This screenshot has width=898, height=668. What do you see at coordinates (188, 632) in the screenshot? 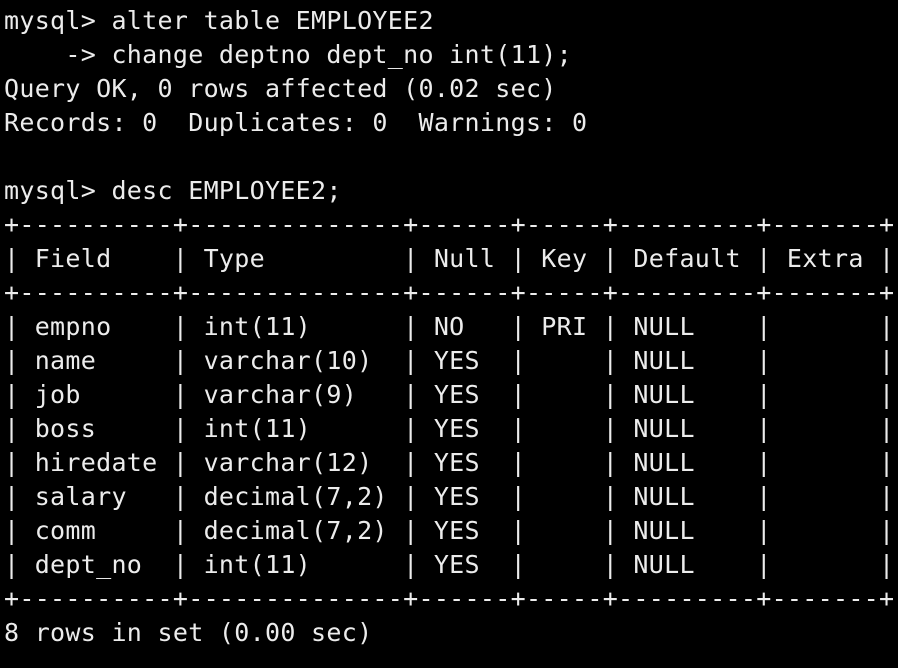
I see `rows-in-set-summary: 8 rows in set (0.00 sec)` at bounding box center [188, 632].